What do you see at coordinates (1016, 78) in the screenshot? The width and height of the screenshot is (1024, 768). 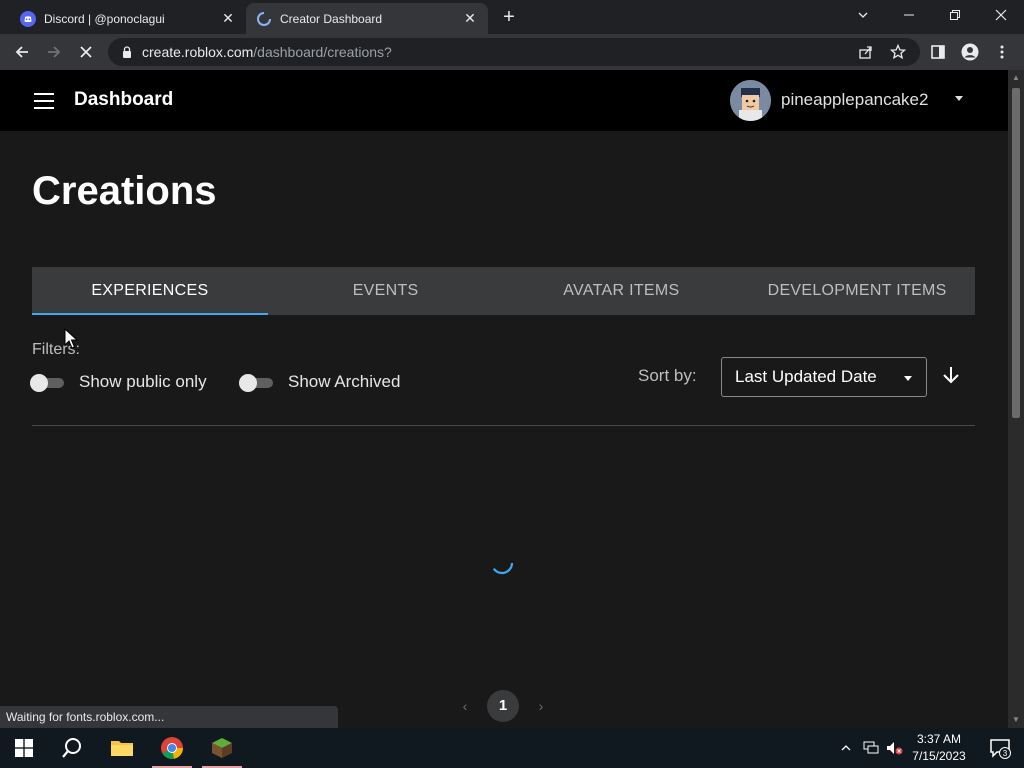 I see `scroll-up-icon: ▲` at bounding box center [1016, 78].